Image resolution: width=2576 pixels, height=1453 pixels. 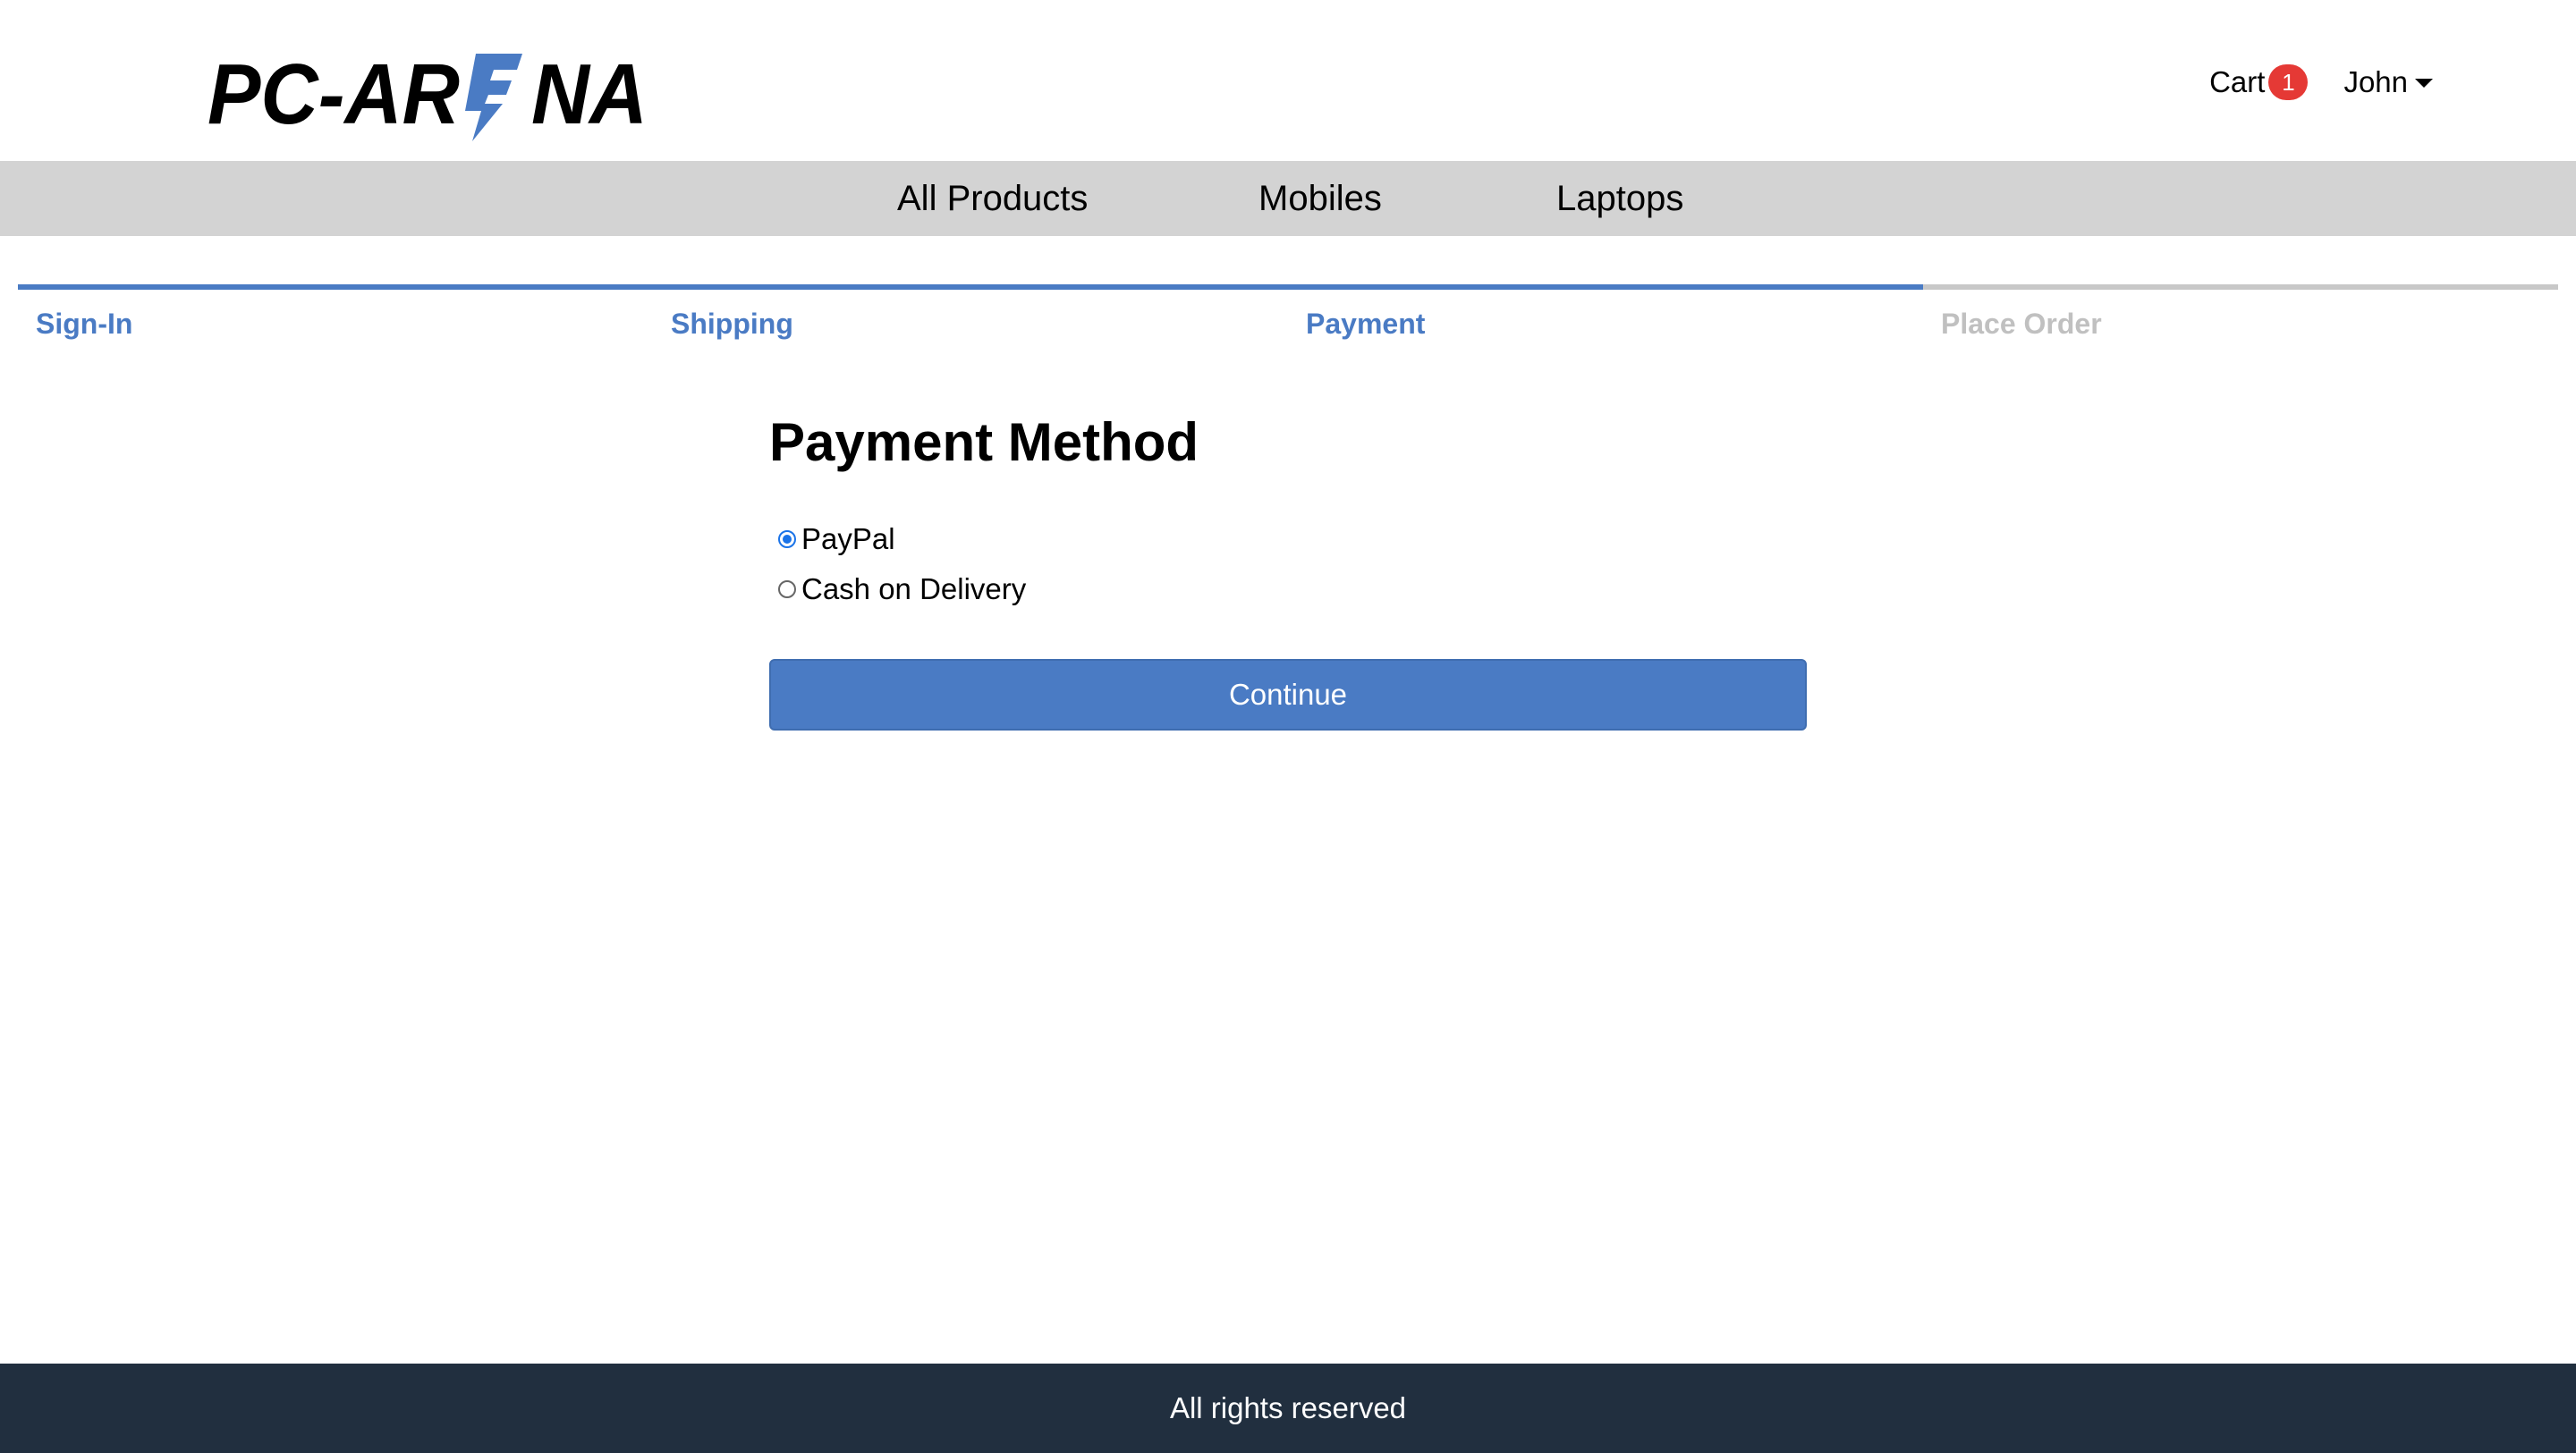 I want to click on pc-arena-logo: PC-AR NA, so click(x=429, y=94).